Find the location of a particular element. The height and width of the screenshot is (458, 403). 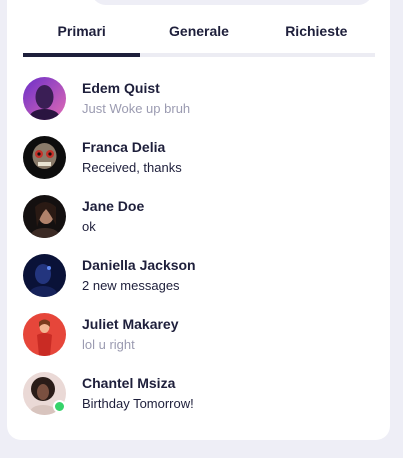

message-preview: Received, thanks is located at coordinates (132, 167).